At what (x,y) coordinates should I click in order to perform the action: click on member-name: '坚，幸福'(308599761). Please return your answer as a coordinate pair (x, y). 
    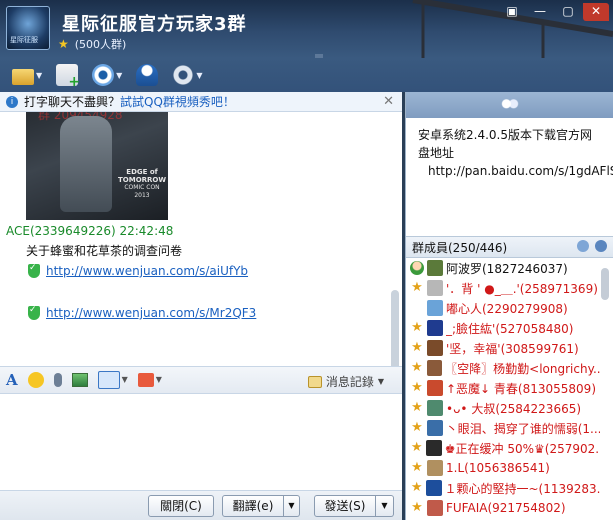
    Looking at the image, I should click on (512, 348).